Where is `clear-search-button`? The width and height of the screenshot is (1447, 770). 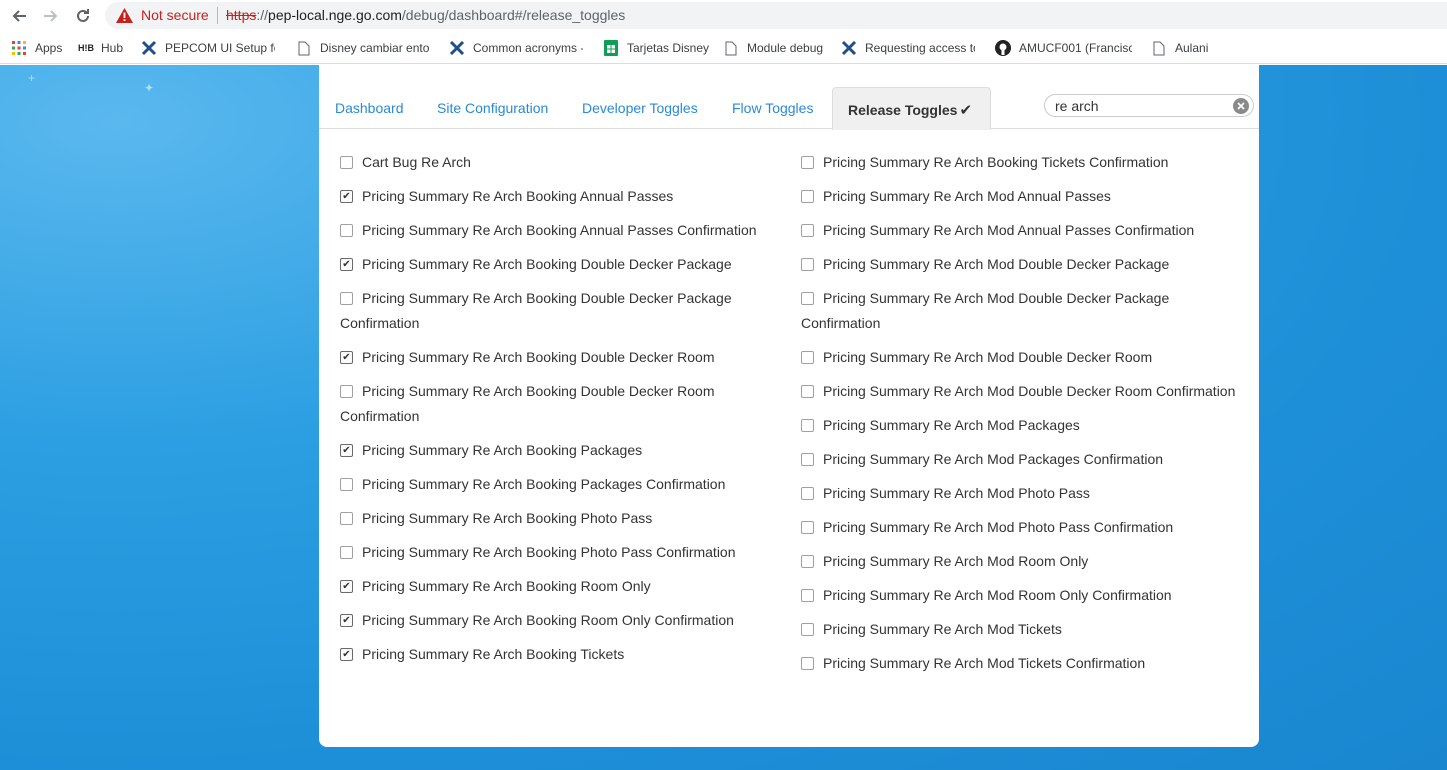 clear-search-button is located at coordinates (1241, 106).